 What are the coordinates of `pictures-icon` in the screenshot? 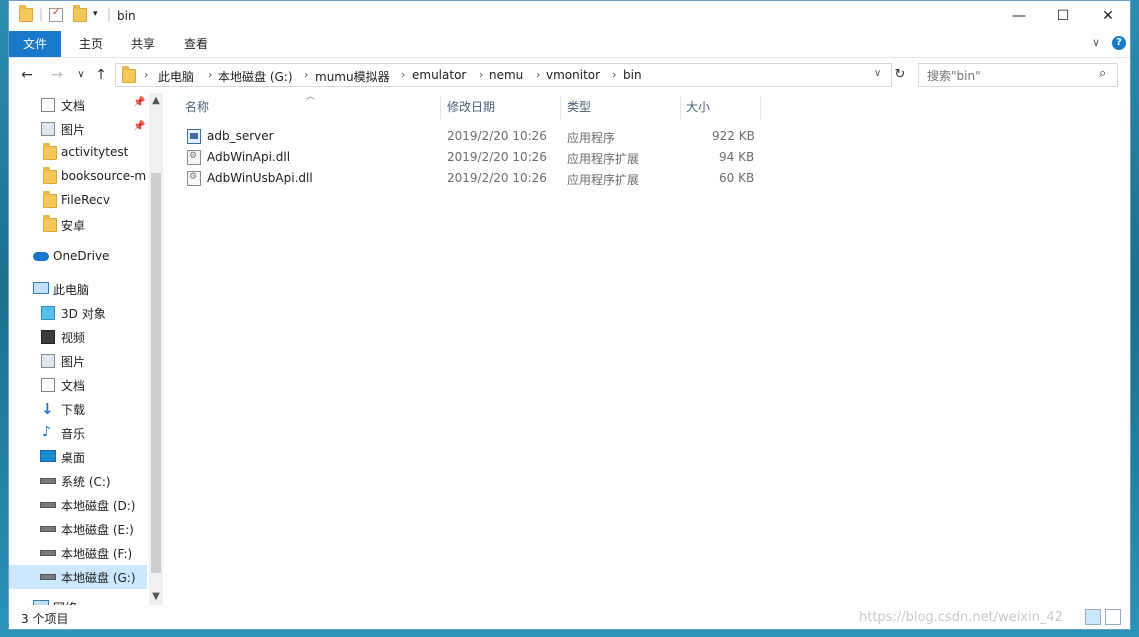 It's located at (48, 361).